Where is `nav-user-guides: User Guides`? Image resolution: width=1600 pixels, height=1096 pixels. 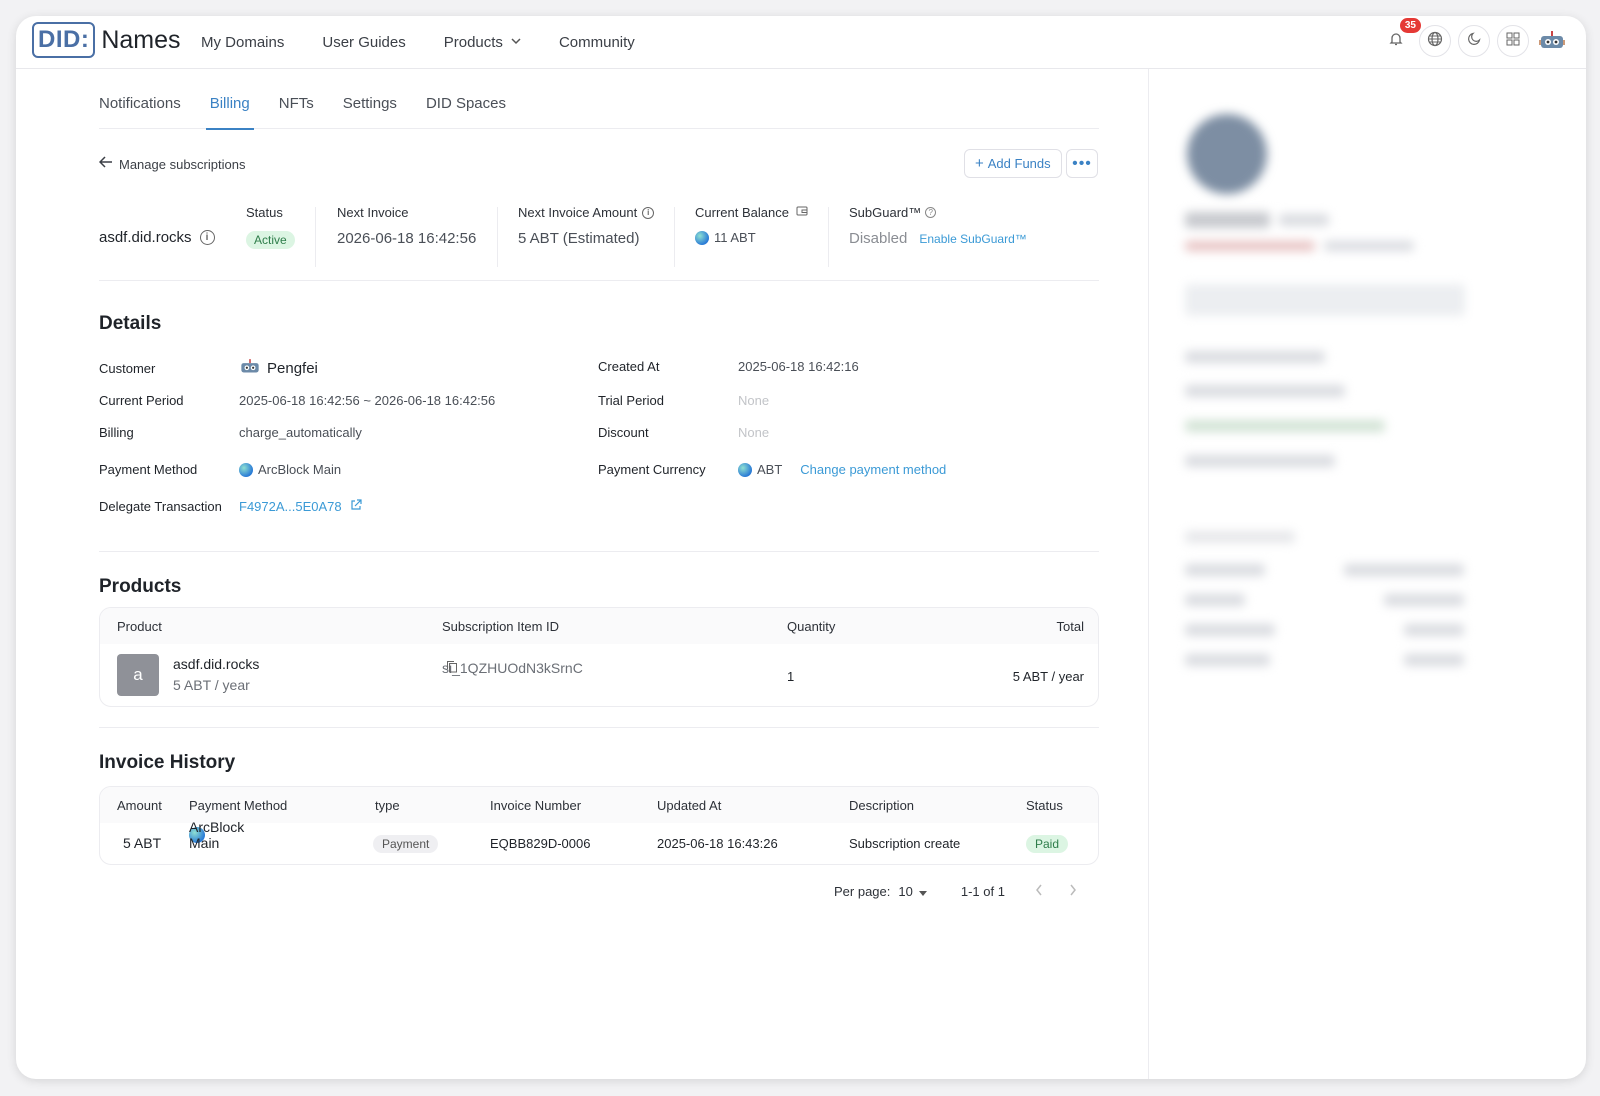 nav-user-guides: User Guides is located at coordinates (363, 42).